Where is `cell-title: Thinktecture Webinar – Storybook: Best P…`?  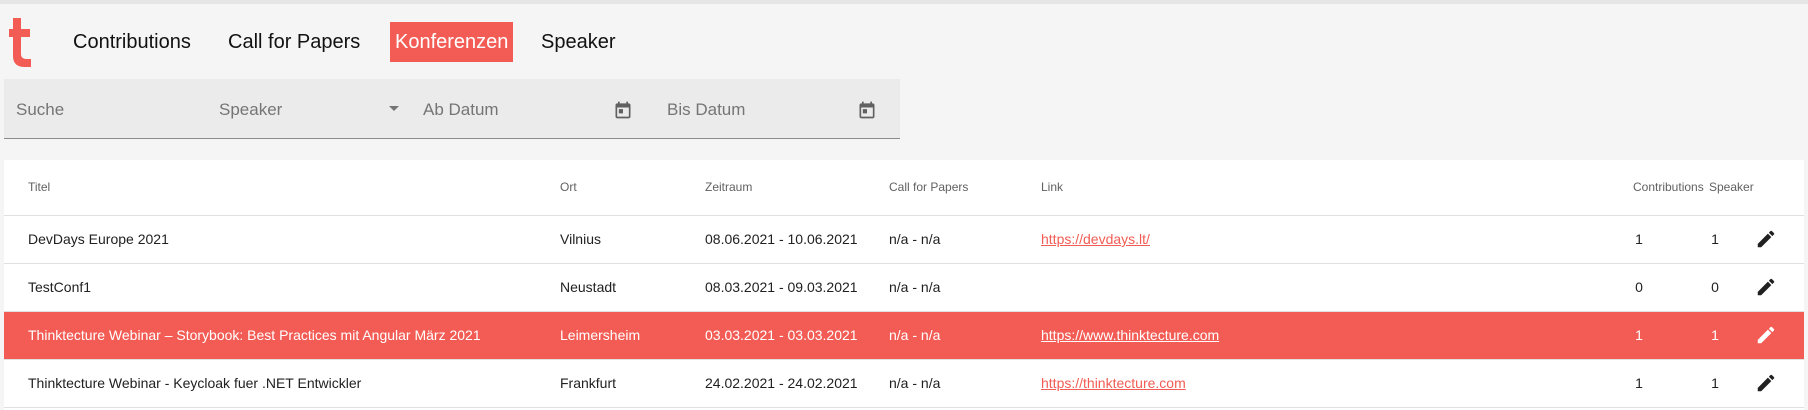
cell-title: Thinktecture Webinar – Storybook: Best P… is located at coordinates (254, 335).